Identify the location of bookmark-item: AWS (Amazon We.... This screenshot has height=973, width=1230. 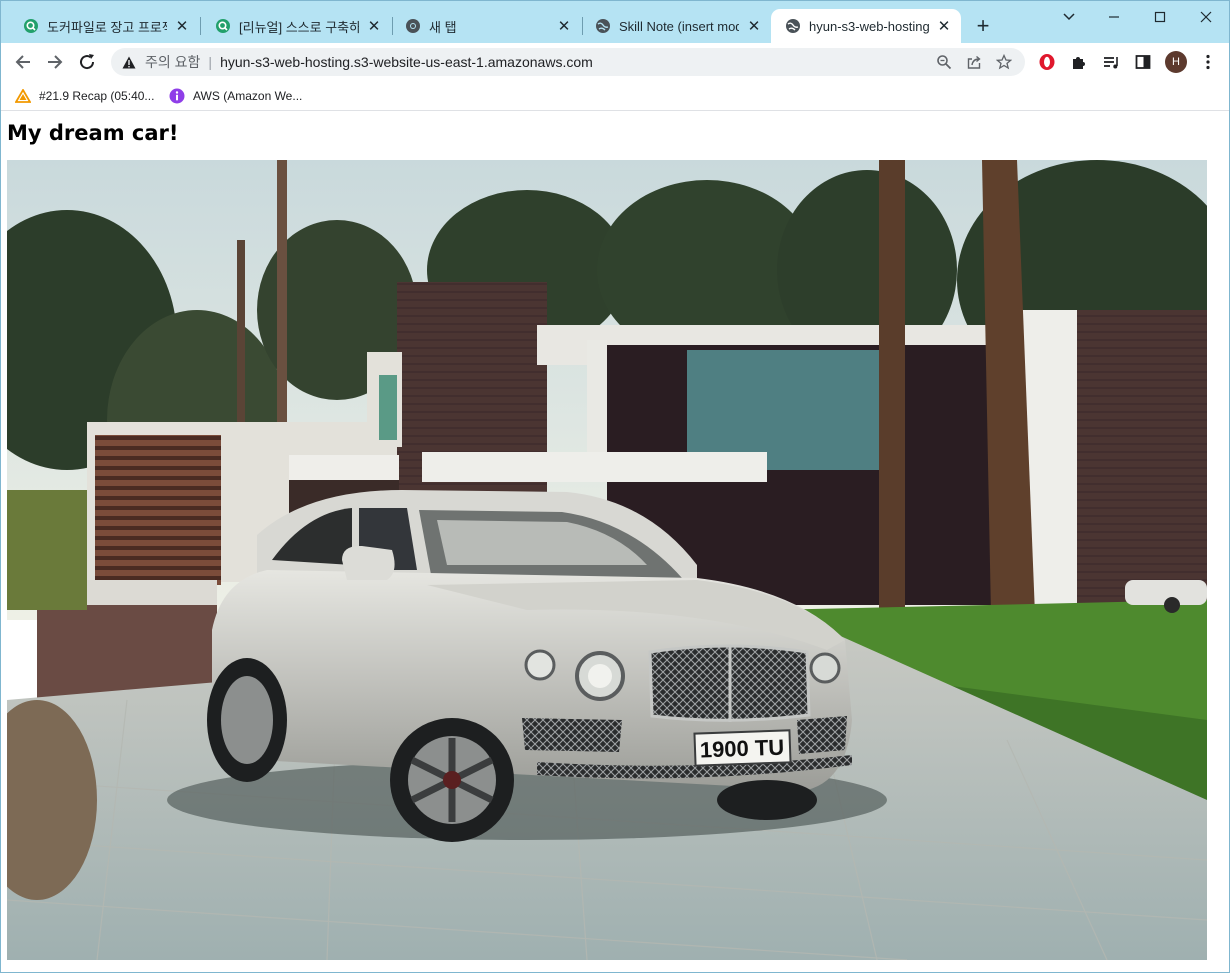
(235, 96).